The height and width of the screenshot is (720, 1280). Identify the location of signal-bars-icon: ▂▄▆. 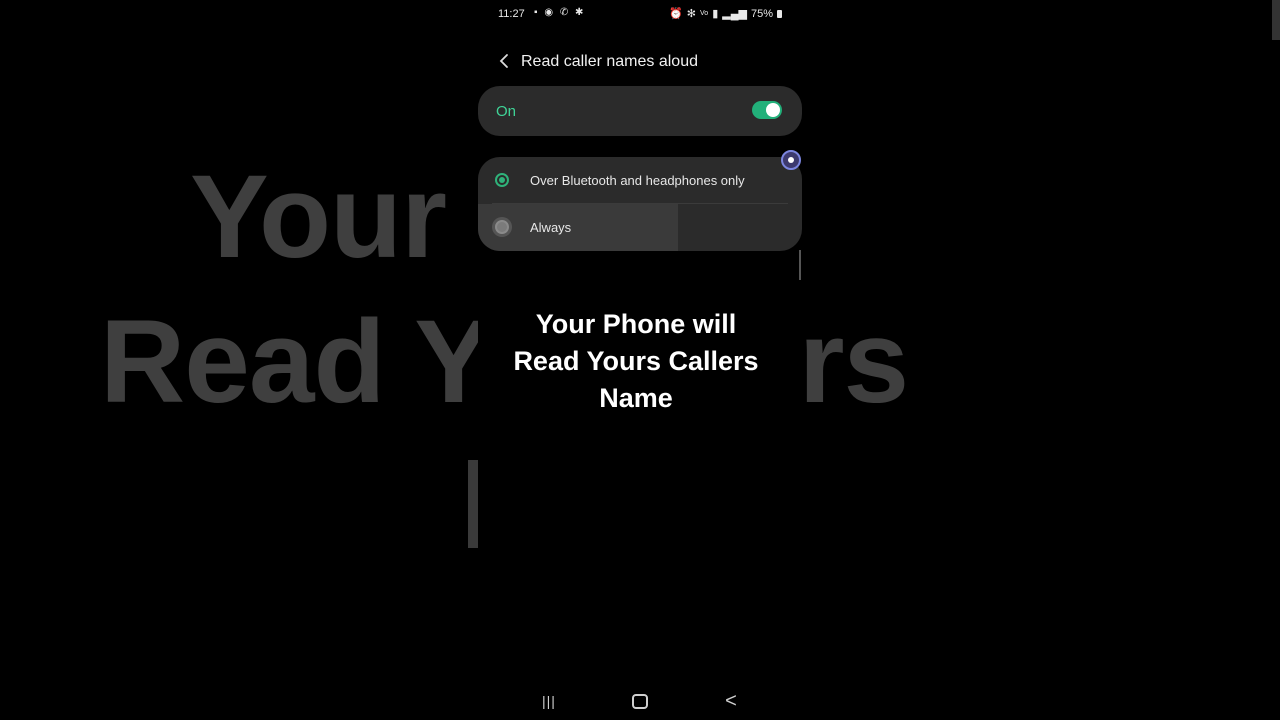
(734, 14).